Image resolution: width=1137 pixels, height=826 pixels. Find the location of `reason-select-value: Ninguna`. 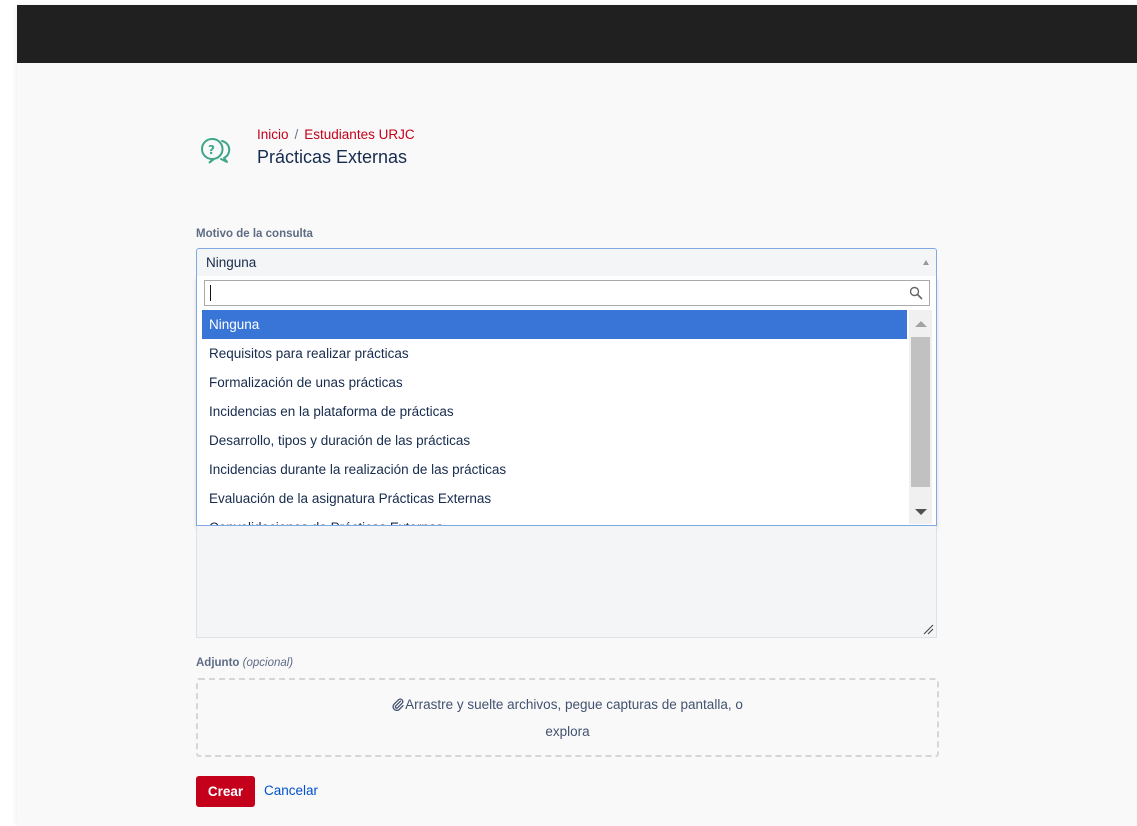

reason-select-value: Ninguna is located at coordinates (231, 262).